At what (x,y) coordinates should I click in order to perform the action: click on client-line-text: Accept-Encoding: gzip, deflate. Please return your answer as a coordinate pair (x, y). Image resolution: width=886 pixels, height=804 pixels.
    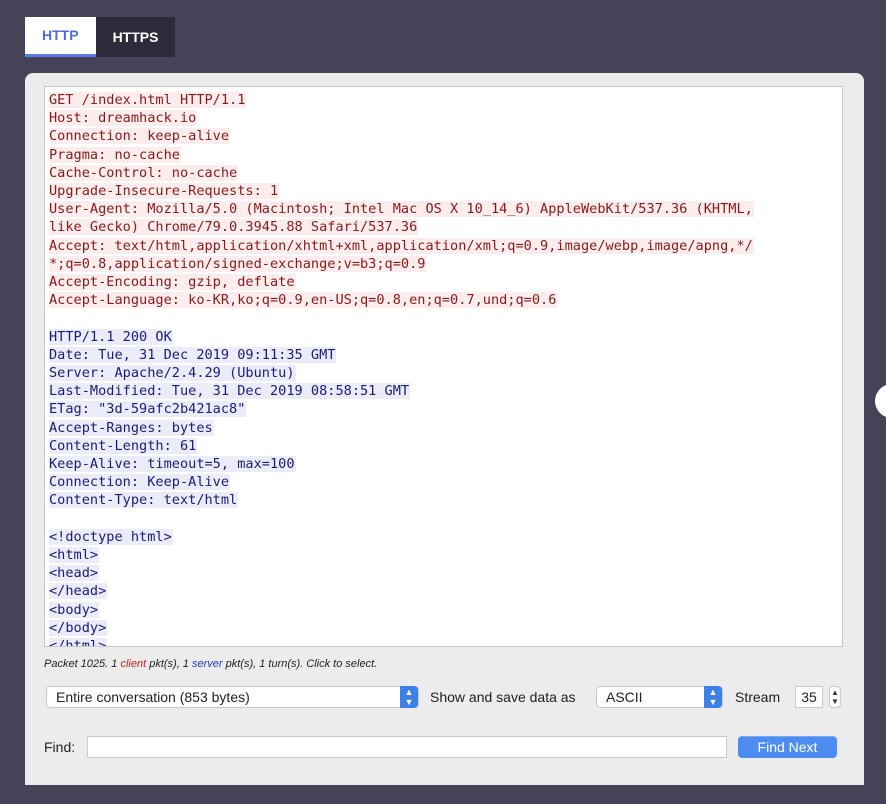
    Looking at the image, I should click on (172, 282).